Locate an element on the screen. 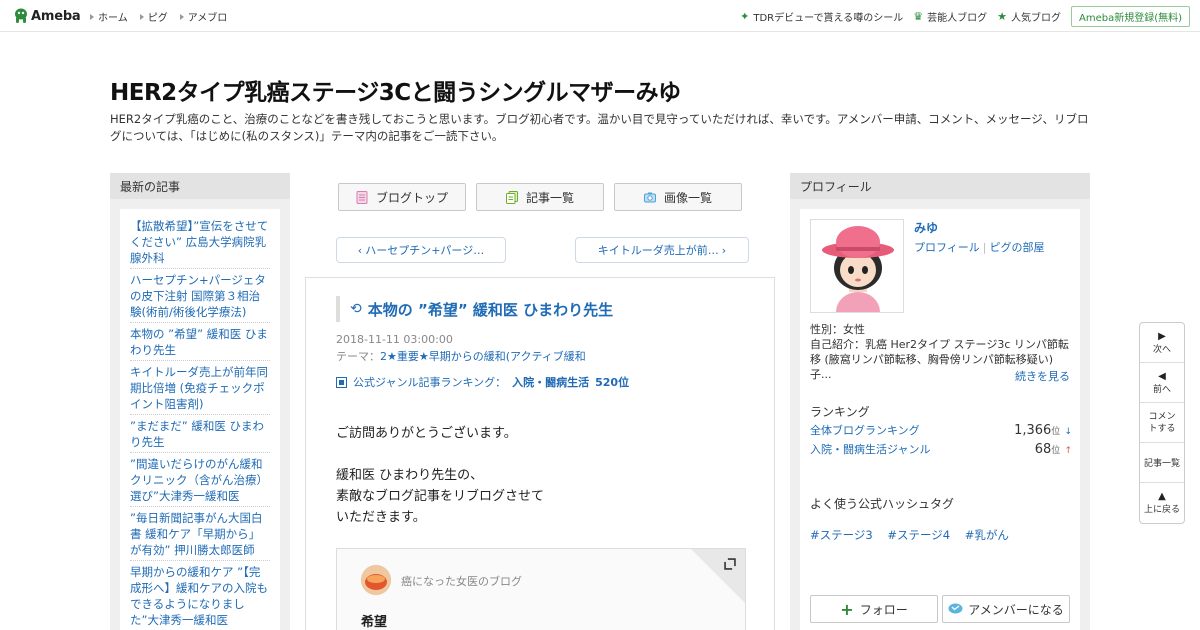 The height and width of the screenshot is (630, 1200). article-date: 2018-11-11 03:00:00 is located at coordinates (394, 339).